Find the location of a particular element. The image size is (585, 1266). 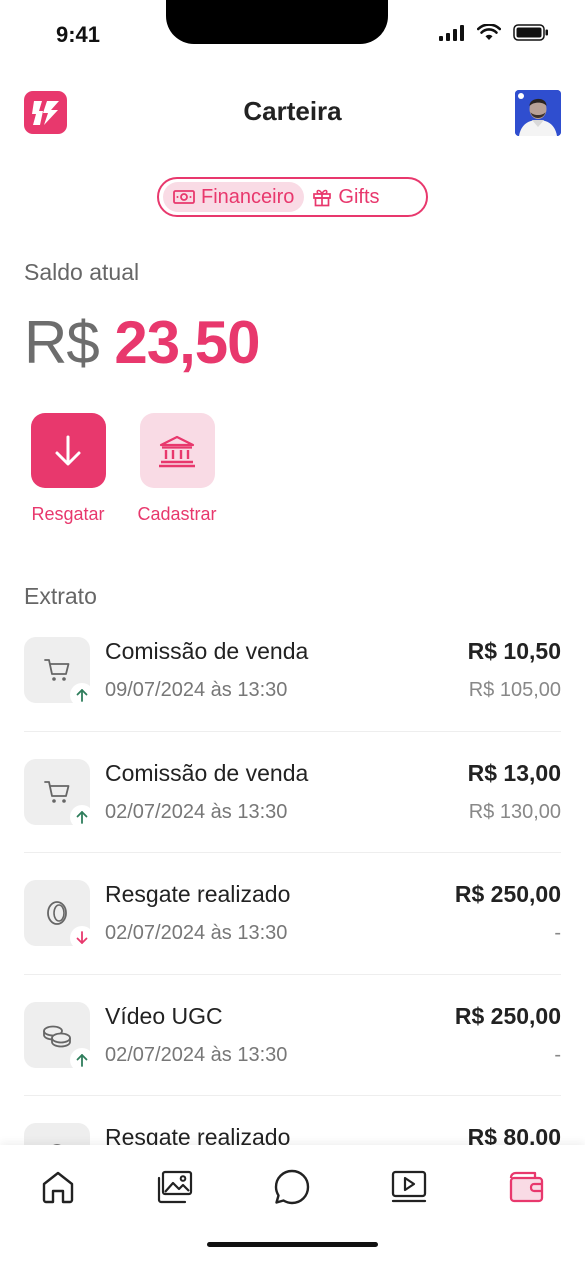

resgatar-action: Resgatar is located at coordinates (68, 469).